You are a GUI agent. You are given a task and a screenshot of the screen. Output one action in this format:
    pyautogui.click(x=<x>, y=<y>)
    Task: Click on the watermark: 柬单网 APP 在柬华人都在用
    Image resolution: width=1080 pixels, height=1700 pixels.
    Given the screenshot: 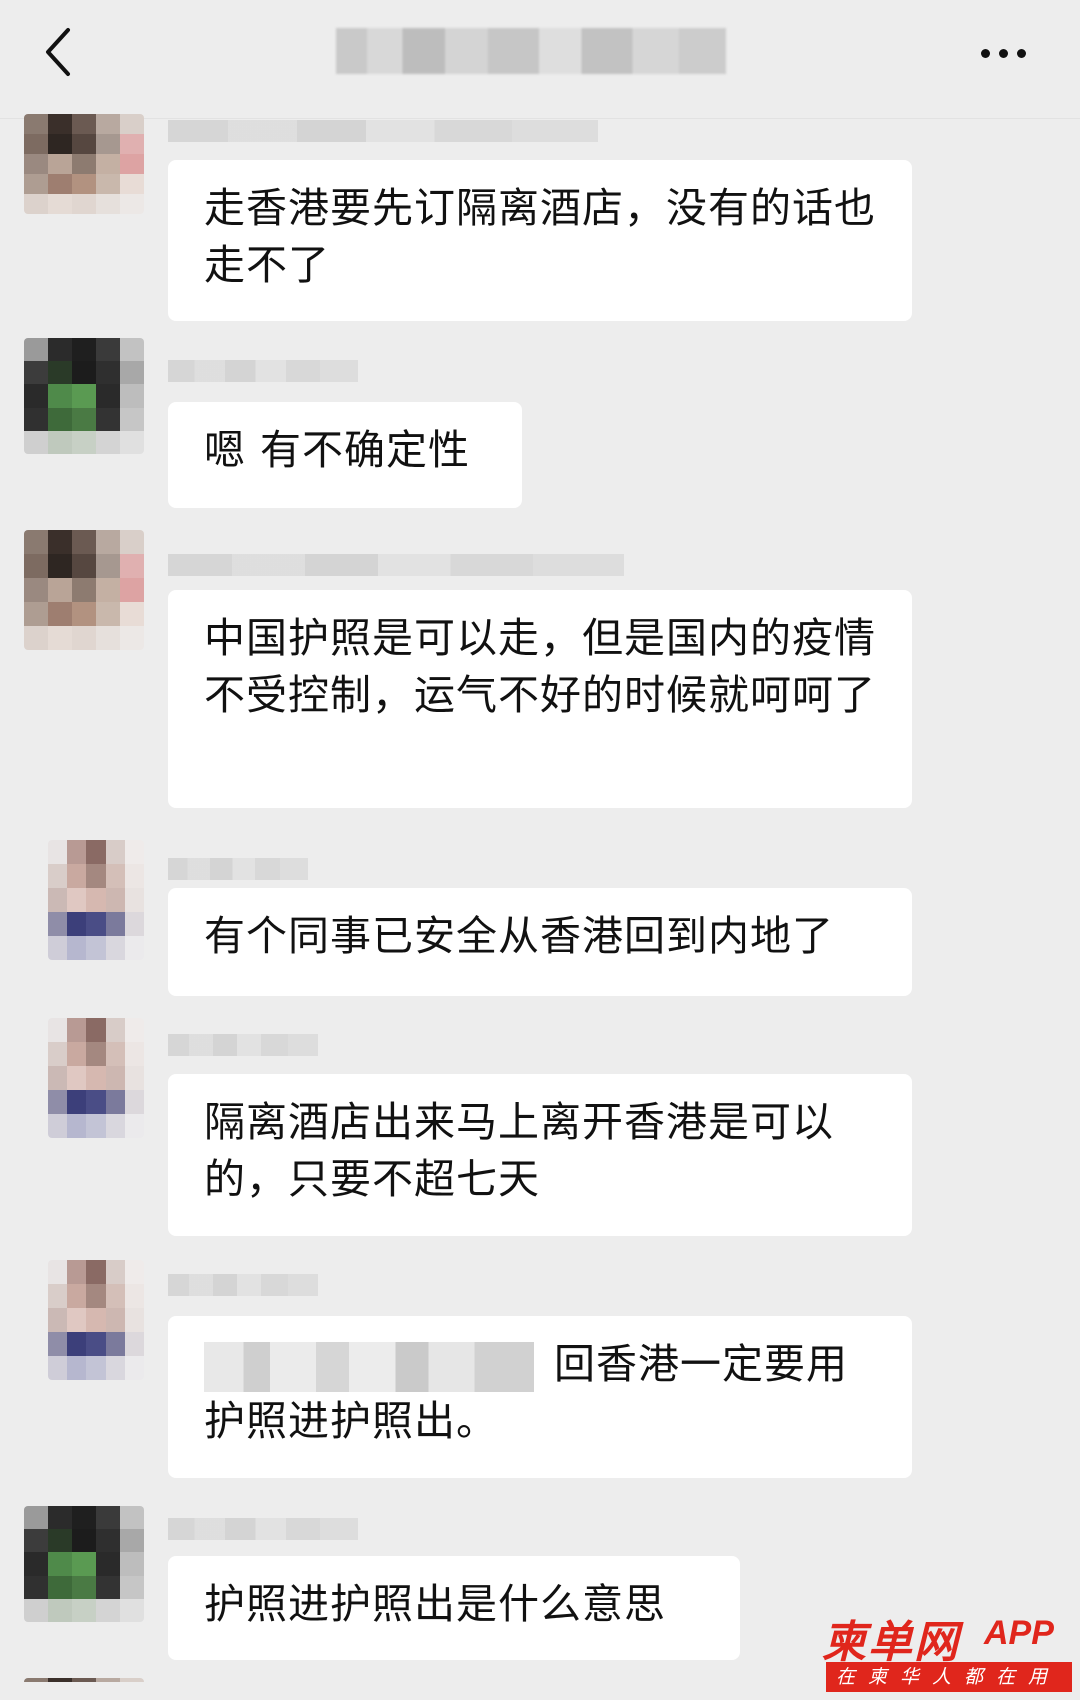 What is the action you would take?
    pyautogui.click(x=947, y=1651)
    